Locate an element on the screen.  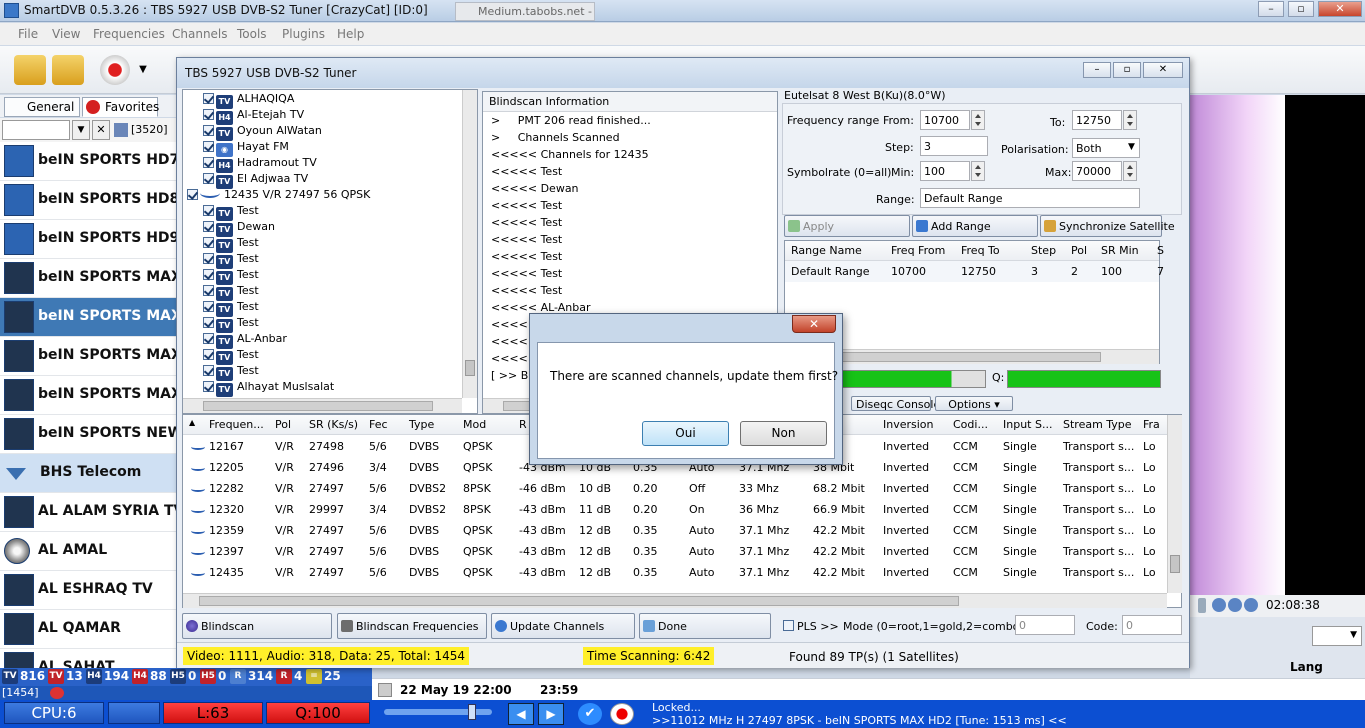
to-spinner is located at coordinates (1130, 120).